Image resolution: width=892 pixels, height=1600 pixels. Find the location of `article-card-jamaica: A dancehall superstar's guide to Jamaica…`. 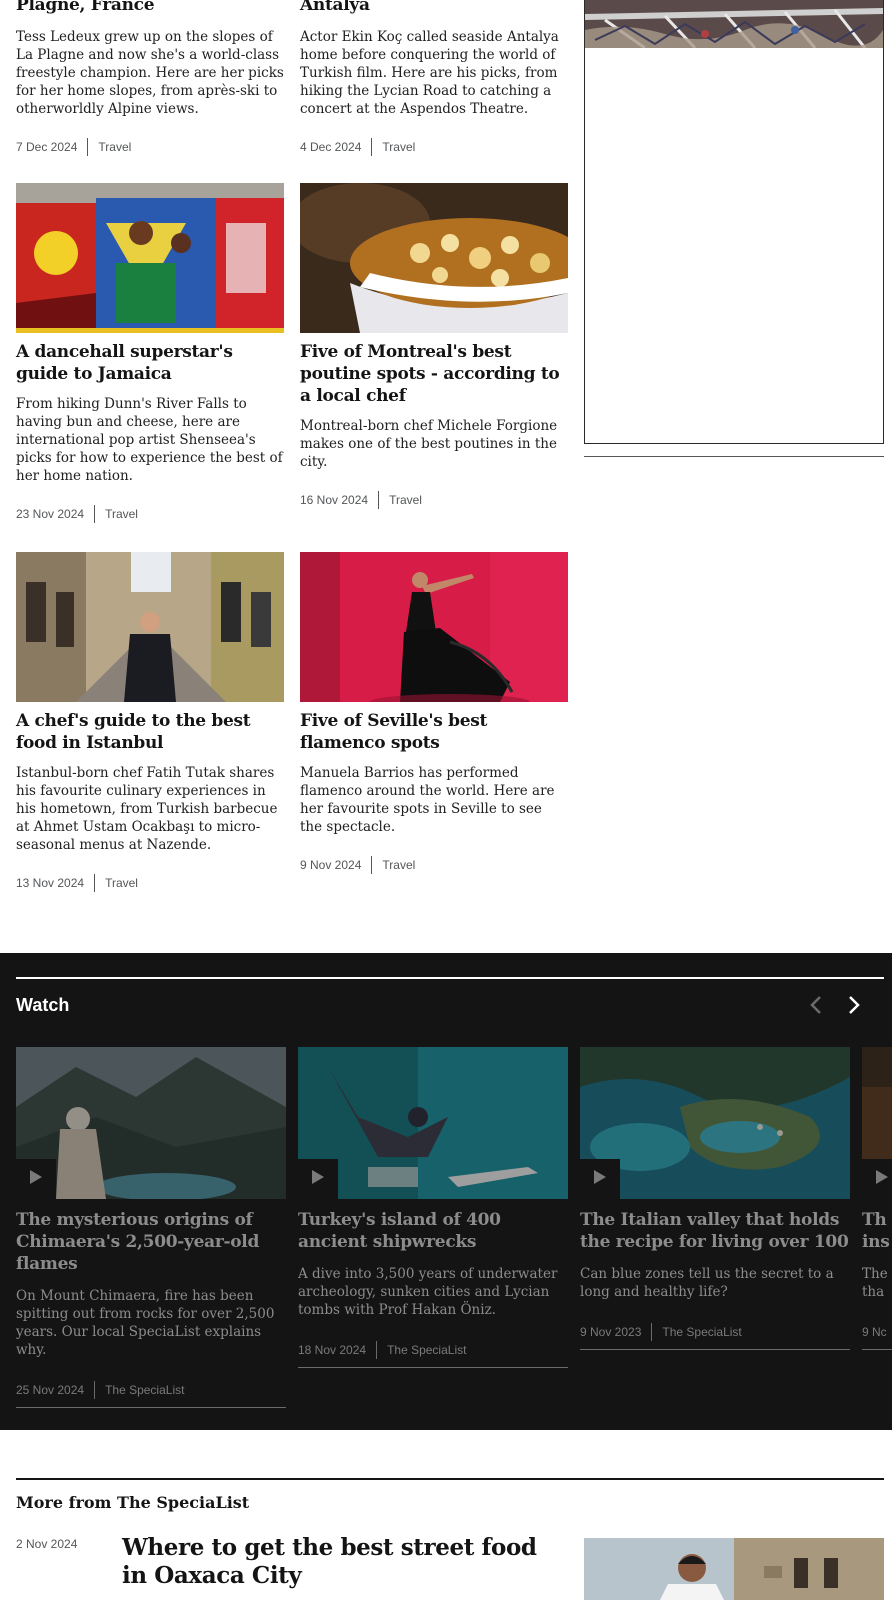

article-card-jamaica: A dancehall superstar's guide to Jamaica… is located at coordinates (150, 353).